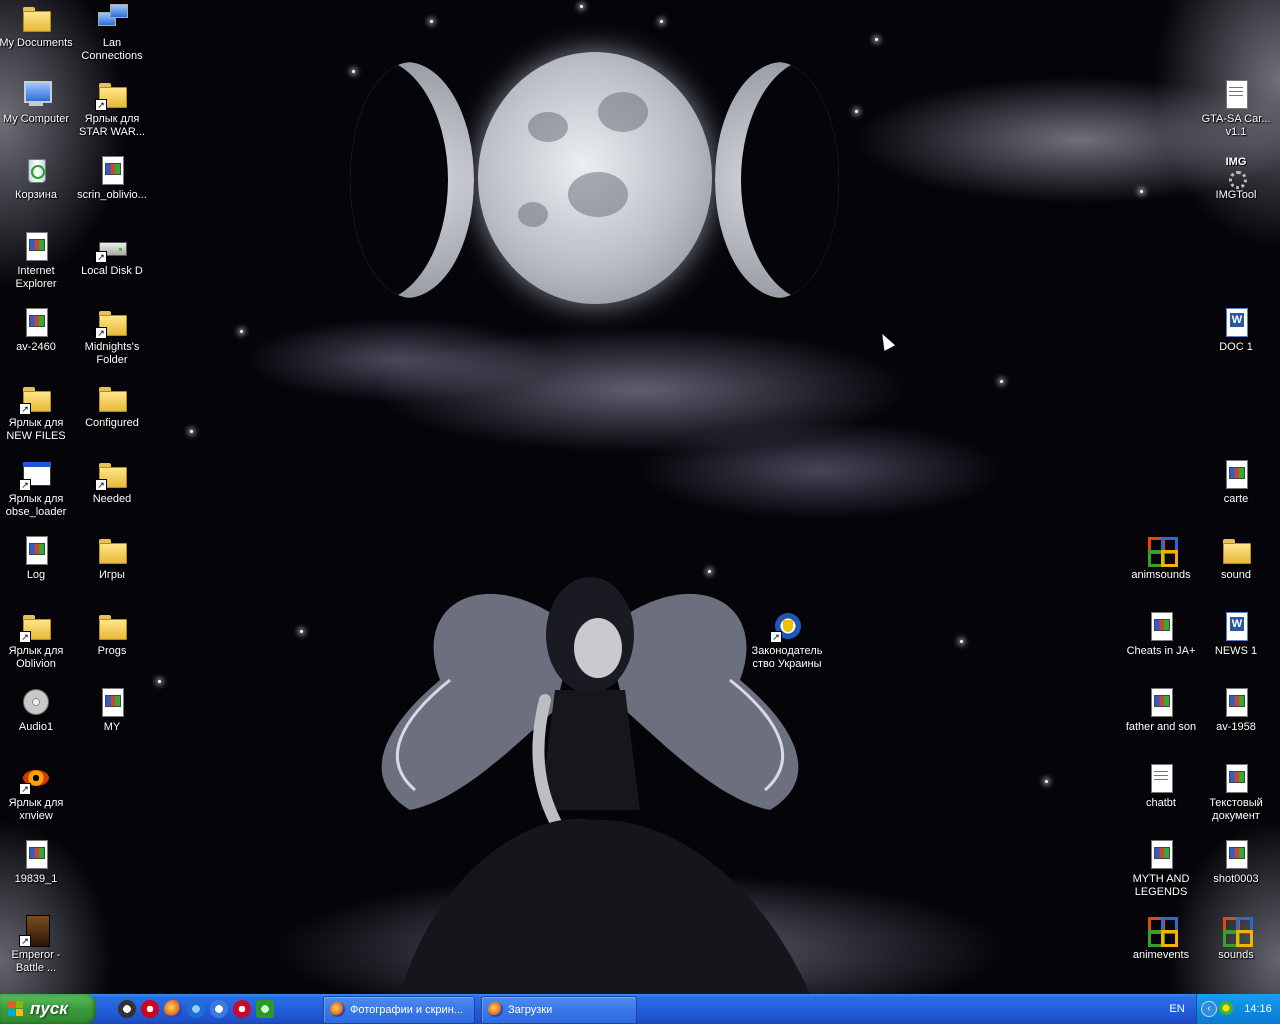 This screenshot has width=1280, height=1024. Describe the element at coordinates (112, 558) in the screenshot. I see `desktop-icon-games: Игры` at that location.